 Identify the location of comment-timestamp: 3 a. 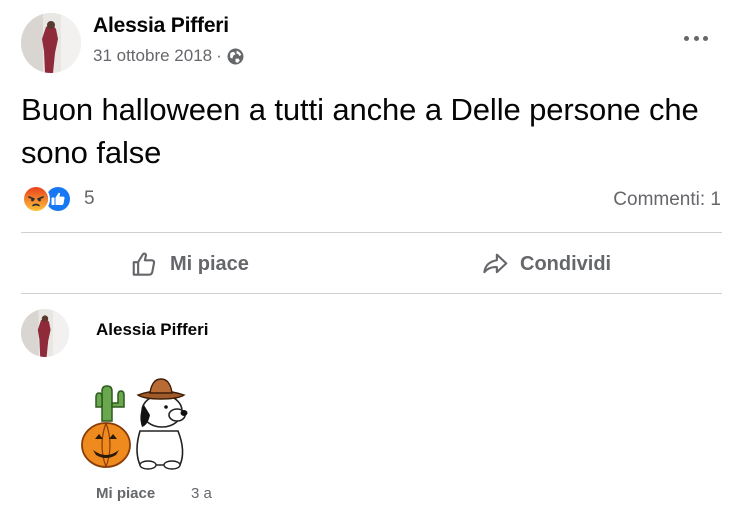
(201, 493).